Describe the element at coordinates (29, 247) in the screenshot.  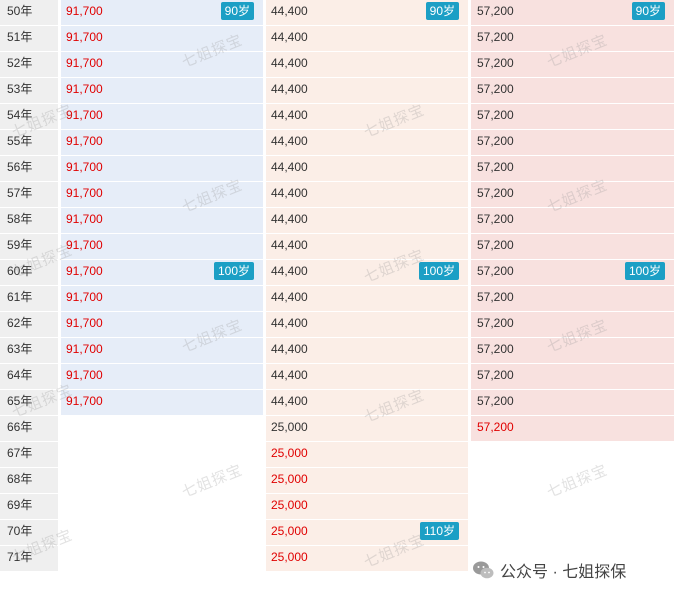
I see `year-cell: 59年` at that location.